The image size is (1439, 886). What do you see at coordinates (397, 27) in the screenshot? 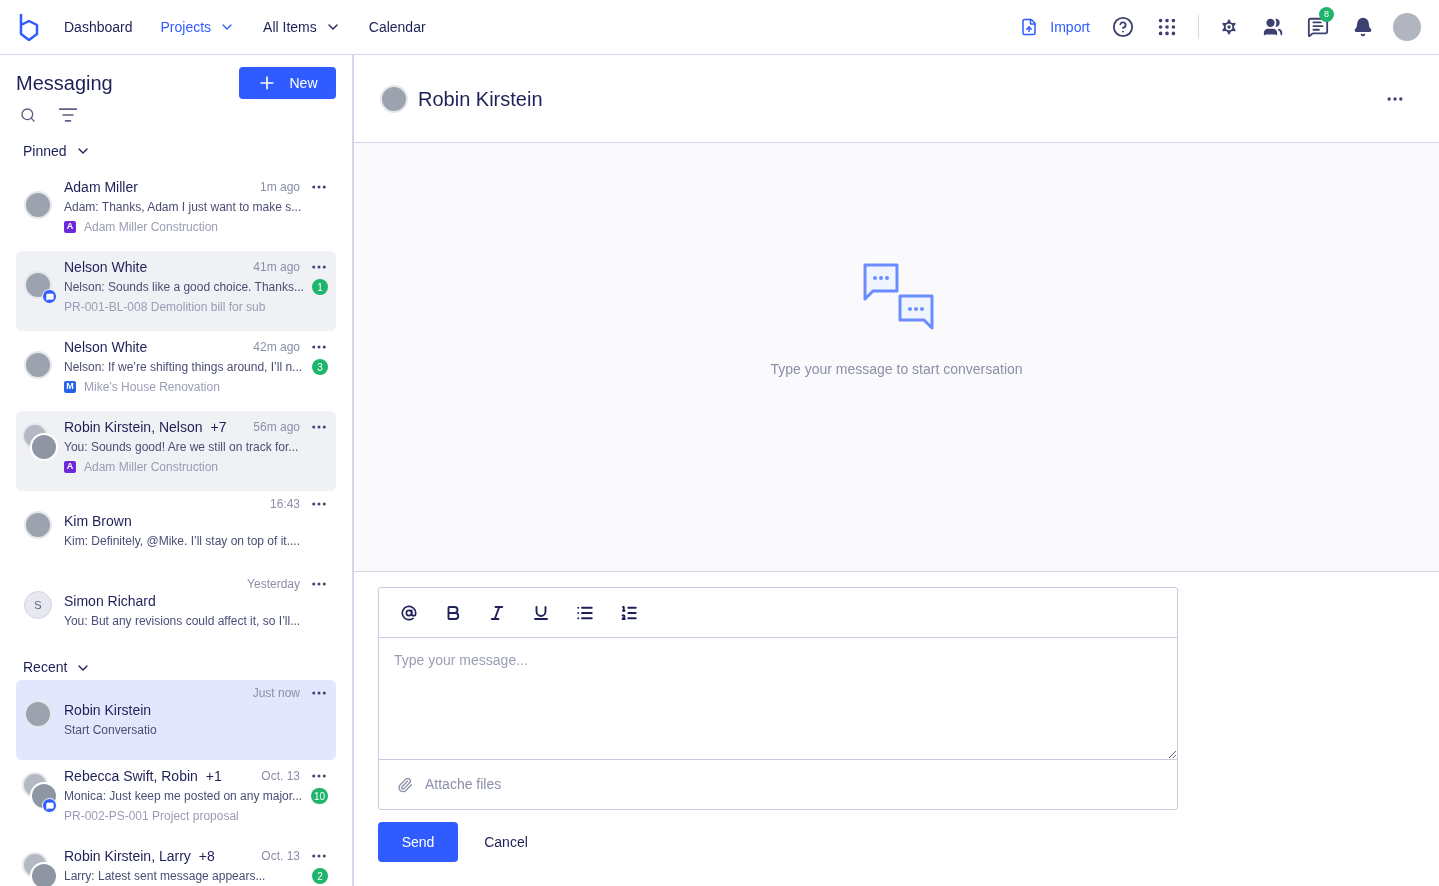
I see `nav-tab: Calendar` at bounding box center [397, 27].